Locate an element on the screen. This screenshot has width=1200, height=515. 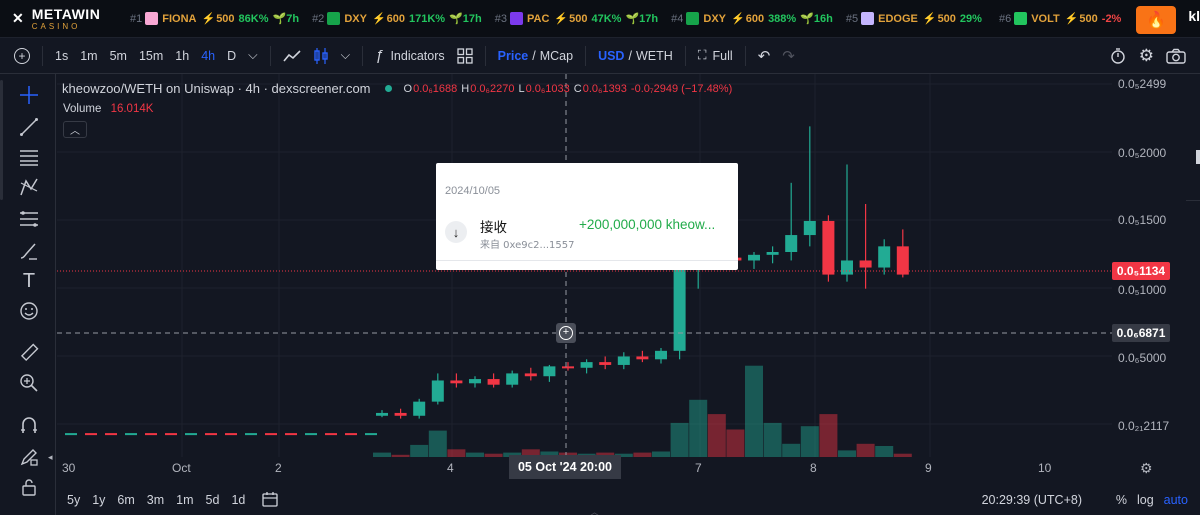
brush-icon is located at coordinates (29, 251).